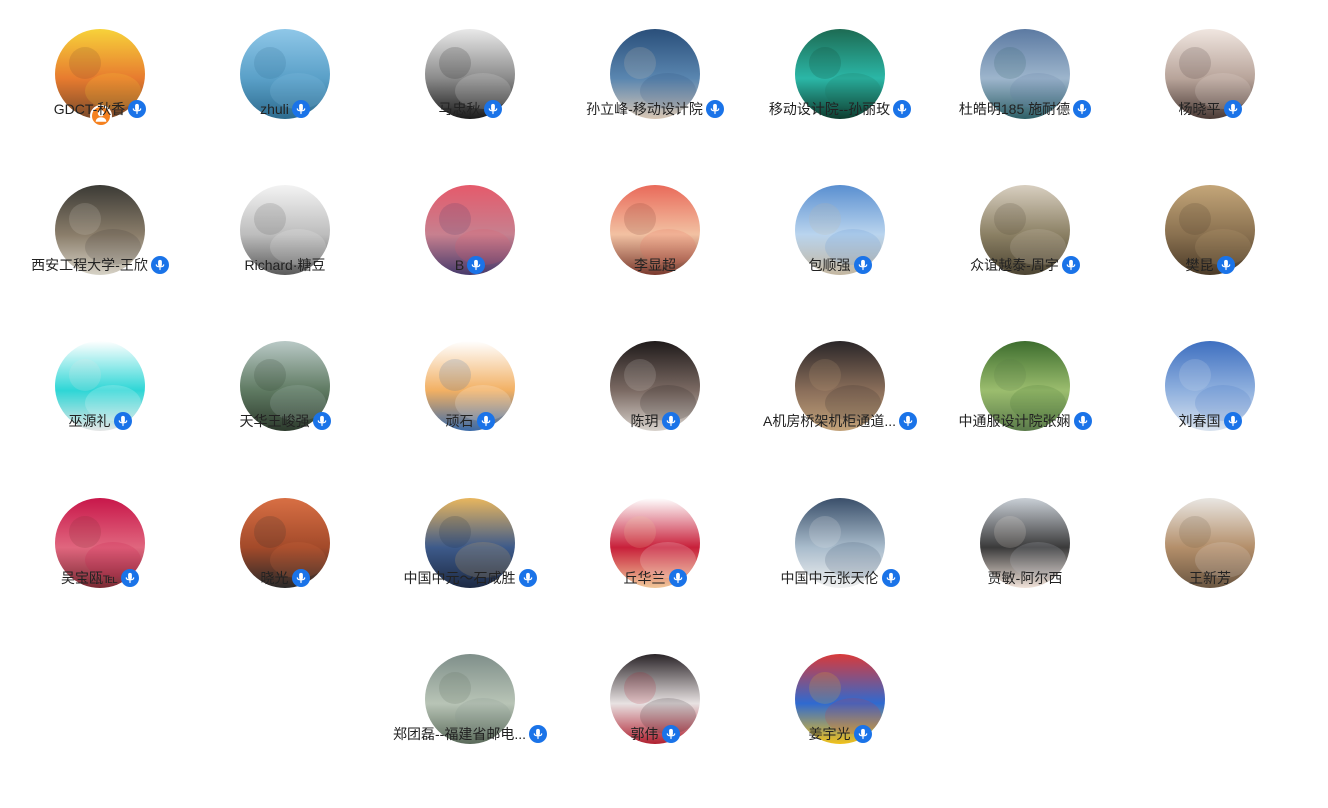 This screenshot has width=1328, height=808. Describe the element at coordinates (829, 578) in the screenshot. I see `participant-name: 中国中元张天伦` at that location.